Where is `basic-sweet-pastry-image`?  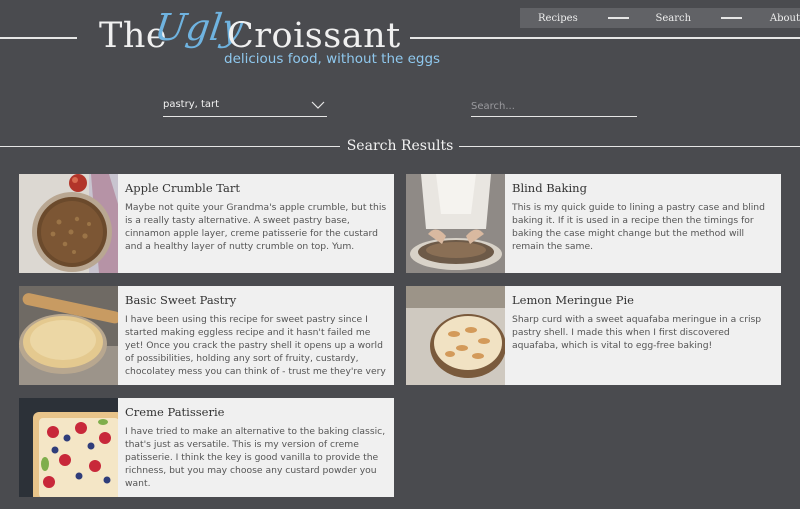 basic-sweet-pastry-image is located at coordinates (68, 335).